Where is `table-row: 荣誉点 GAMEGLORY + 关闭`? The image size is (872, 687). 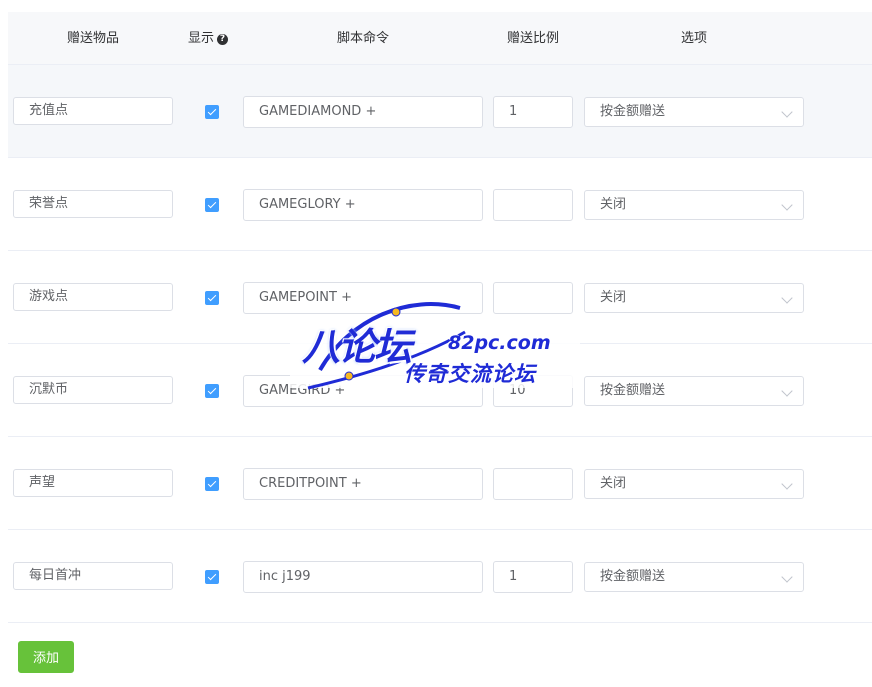
table-row: 荣誉点 GAMEGLORY + 关闭 is located at coordinates (440, 204).